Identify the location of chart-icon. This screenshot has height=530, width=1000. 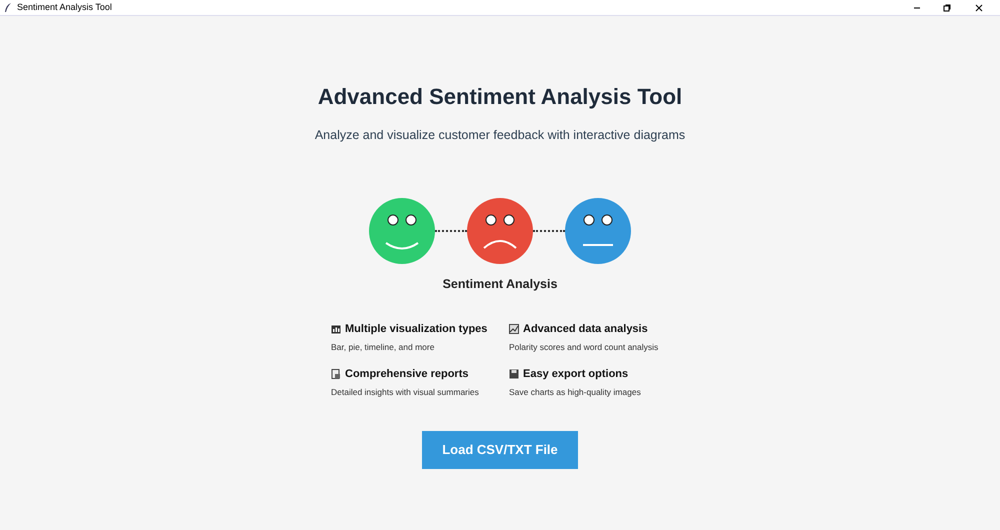
(336, 329).